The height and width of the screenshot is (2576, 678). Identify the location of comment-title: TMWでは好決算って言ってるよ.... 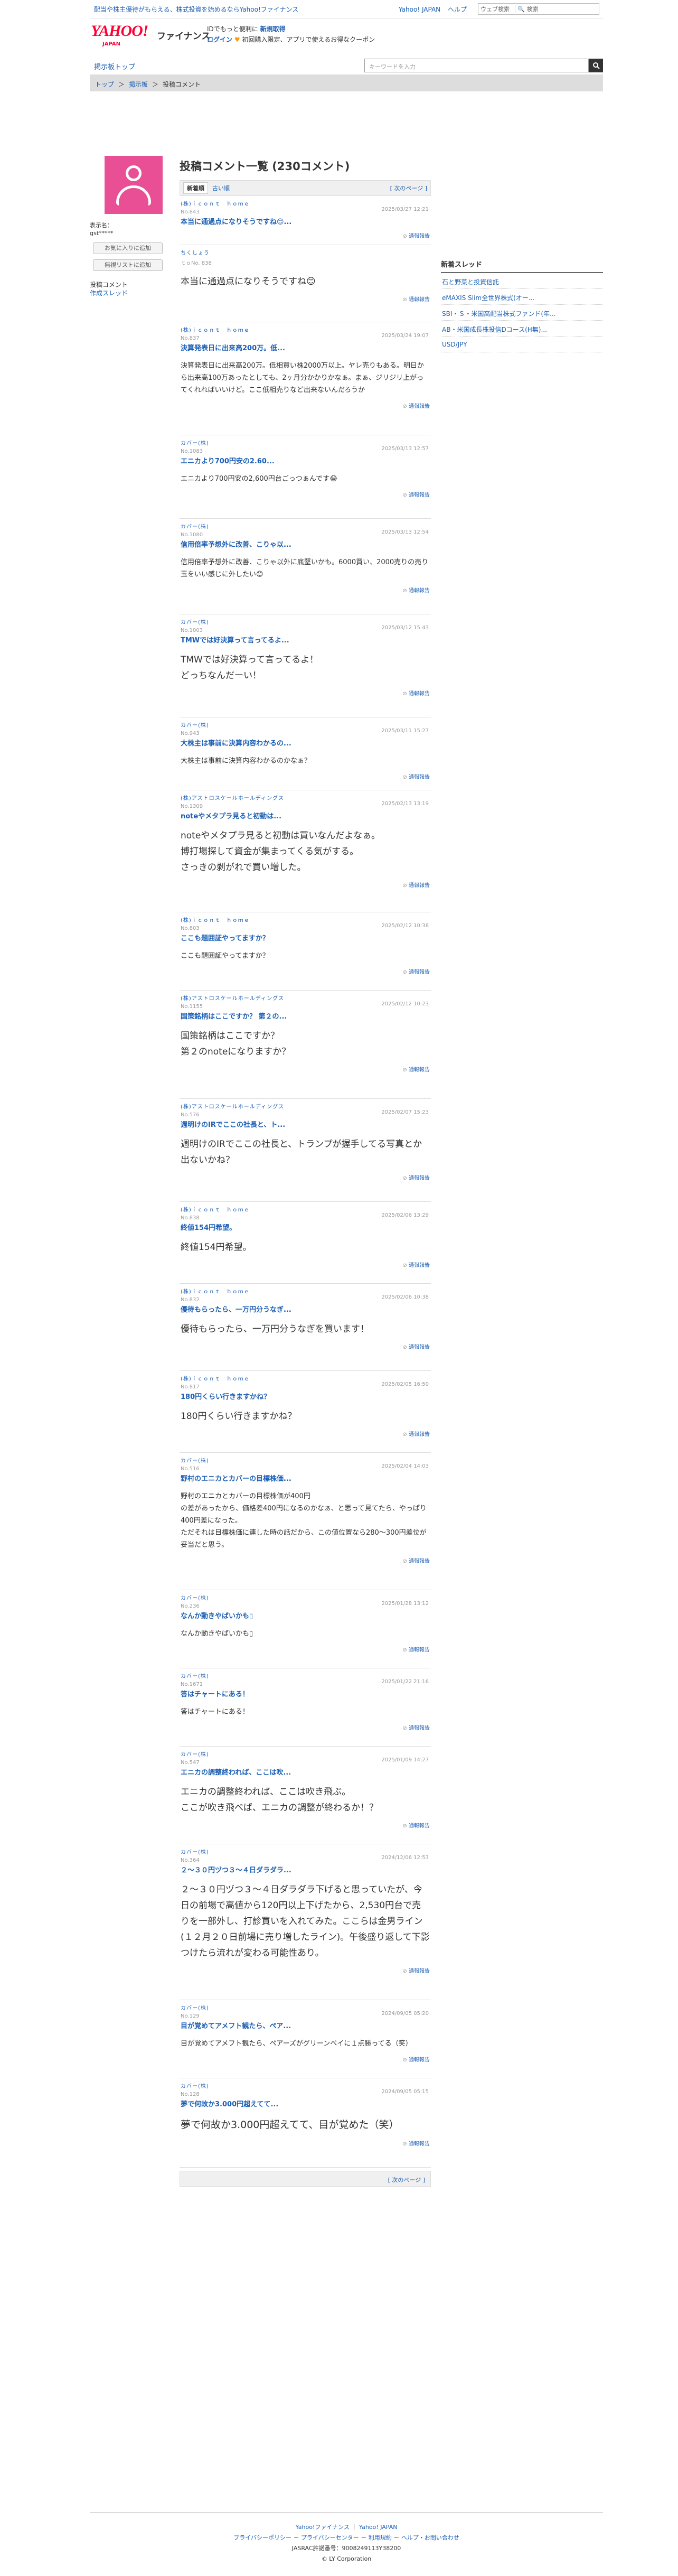
(305, 639).